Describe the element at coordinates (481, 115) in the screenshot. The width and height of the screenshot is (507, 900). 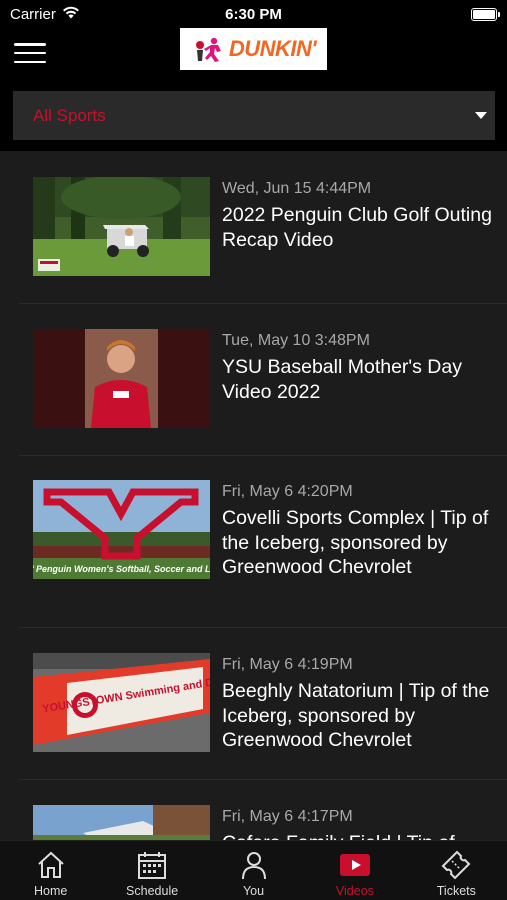
I see `chevron-down-icon` at that location.